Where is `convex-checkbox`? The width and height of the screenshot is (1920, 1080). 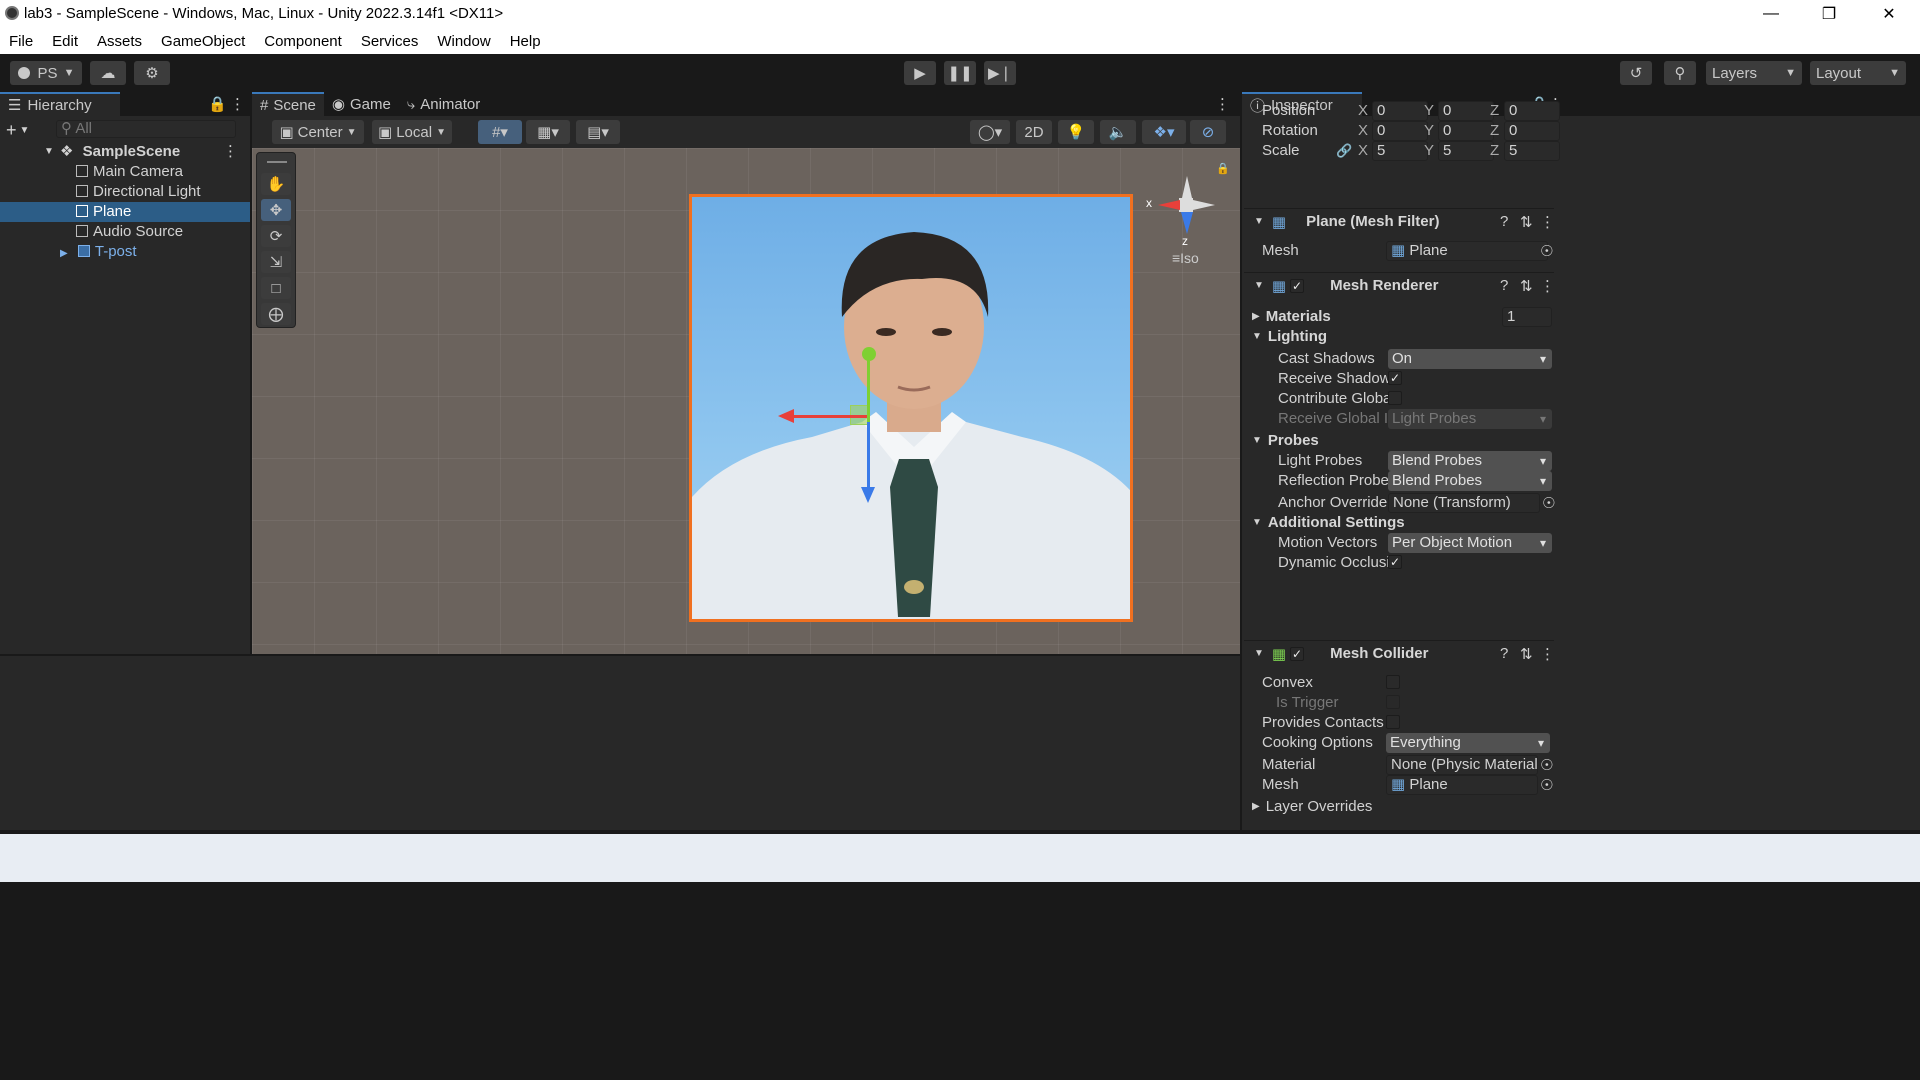
convex-checkbox is located at coordinates (1393, 682).